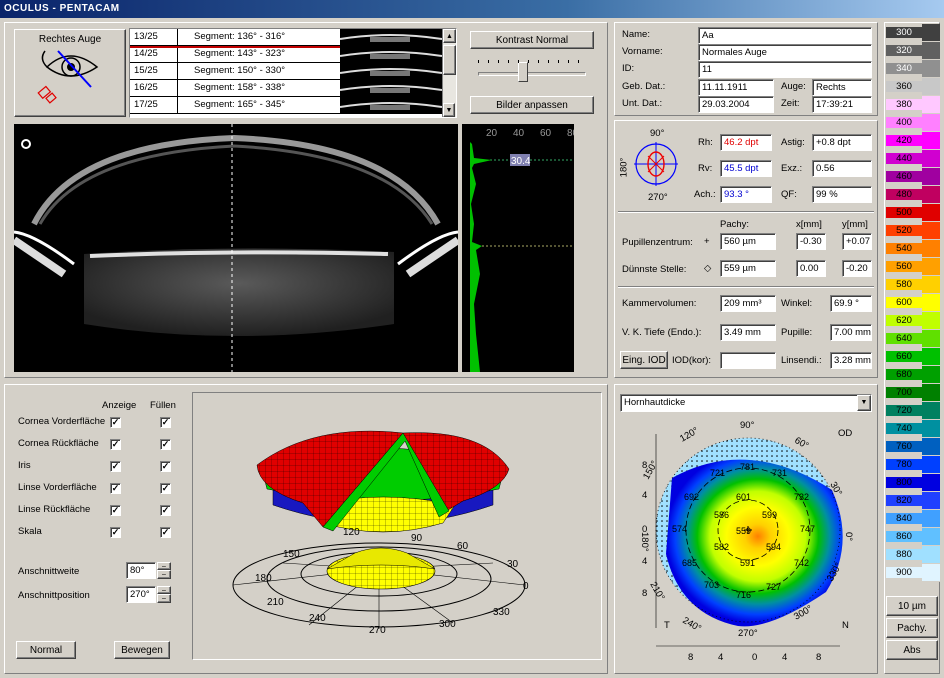 The image size is (944, 678). Describe the element at coordinates (913, 213) in the screenshot. I see `scale-entry: 500` at that location.